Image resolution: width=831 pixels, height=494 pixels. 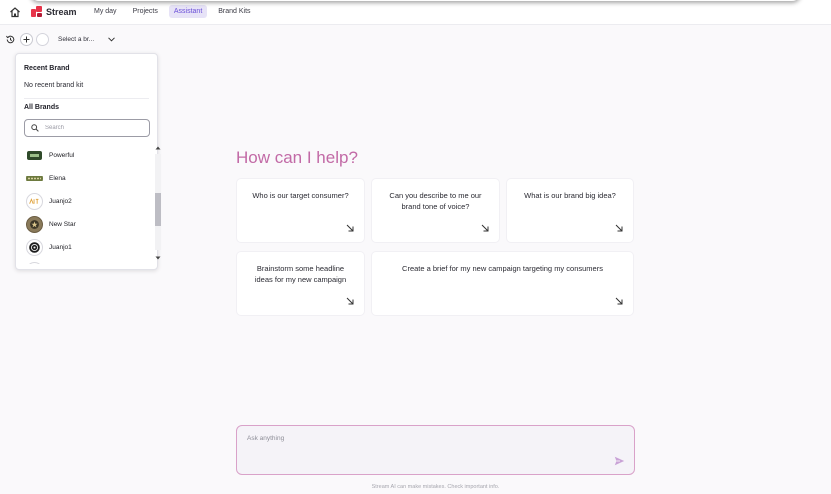 I want to click on home-icon, so click(x=15, y=12).